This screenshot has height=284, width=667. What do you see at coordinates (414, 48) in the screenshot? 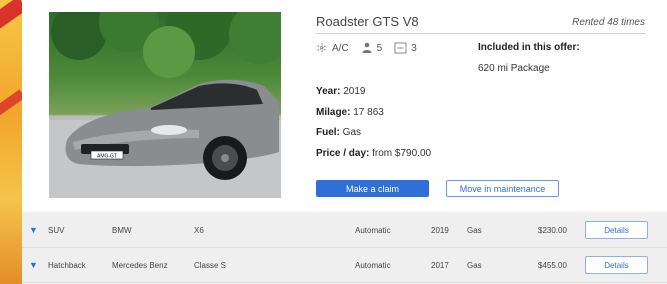
I see `spec-doors-value: 3` at bounding box center [414, 48].